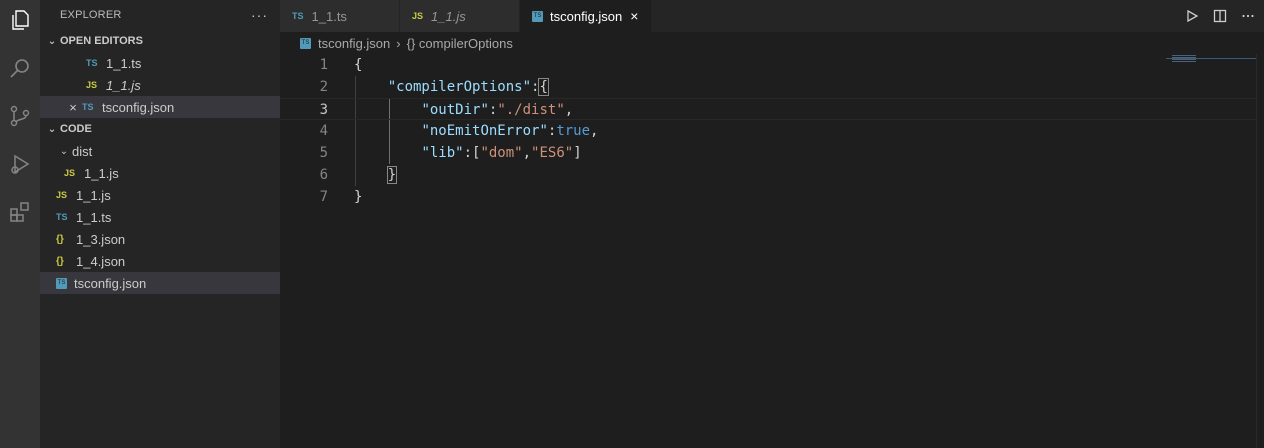  Describe the element at coordinates (329, 16) in the screenshot. I see `tab-label: 1_1.ts` at that location.